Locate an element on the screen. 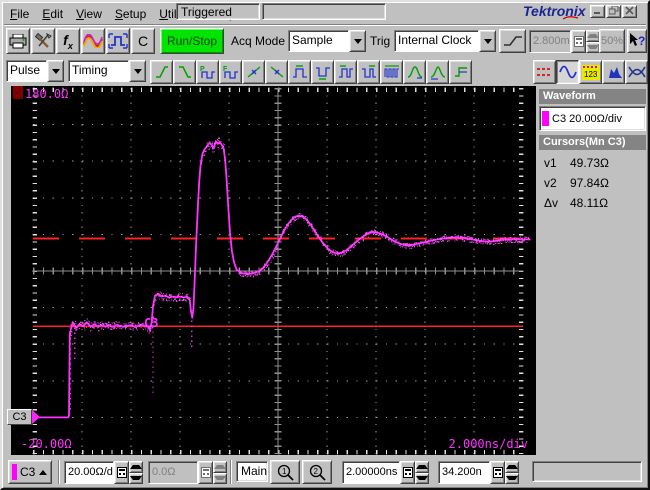 This screenshot has width=650, height=490. clear-data-button: C is located at coordinates (143, 41).